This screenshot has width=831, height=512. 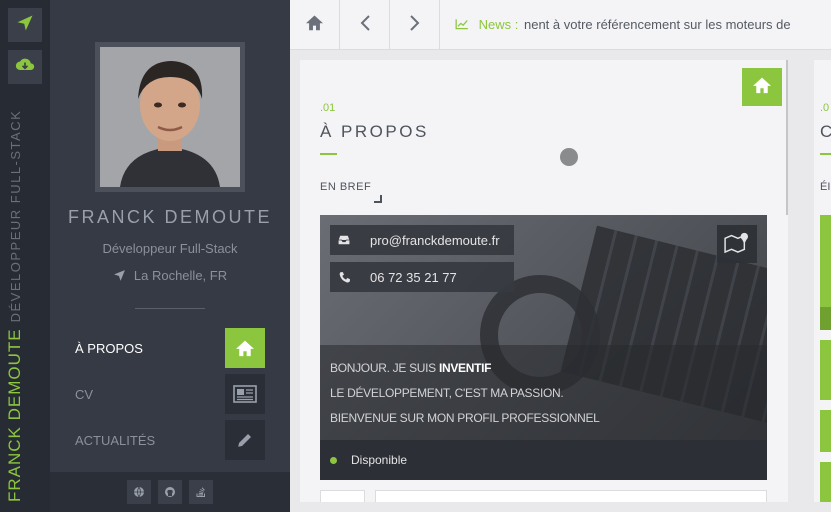 I want to click on chevron-right-icon, so click(x=415, y=25).